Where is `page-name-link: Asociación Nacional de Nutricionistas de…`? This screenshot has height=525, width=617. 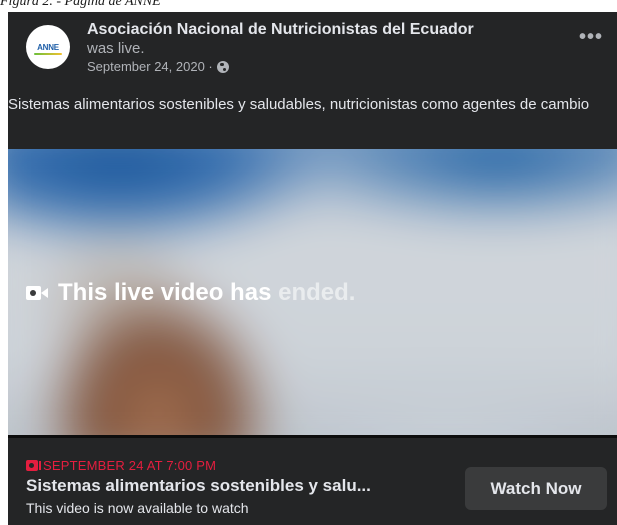 page-name-link: Asociación Nacional de Nutricionistas de… is located at coordinates (280, 30).